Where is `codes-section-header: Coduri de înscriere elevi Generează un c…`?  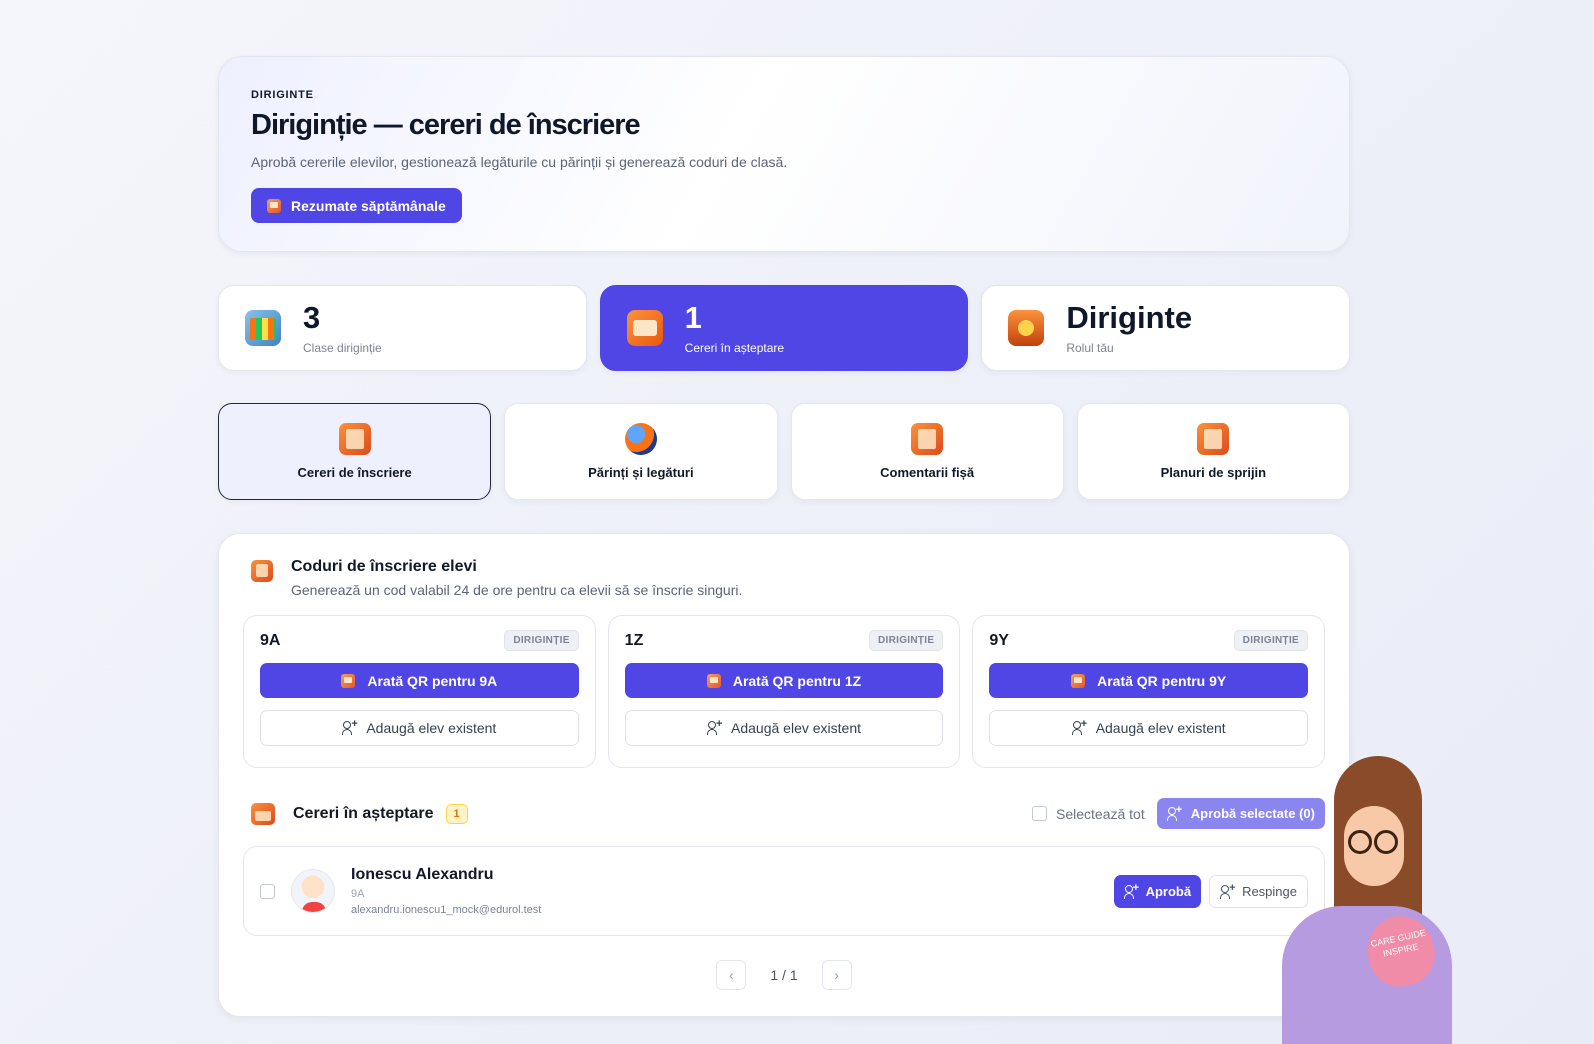 codes-section-header: Coduri de înscriere elevi Generează un c… is located at coordinates (784, 578).